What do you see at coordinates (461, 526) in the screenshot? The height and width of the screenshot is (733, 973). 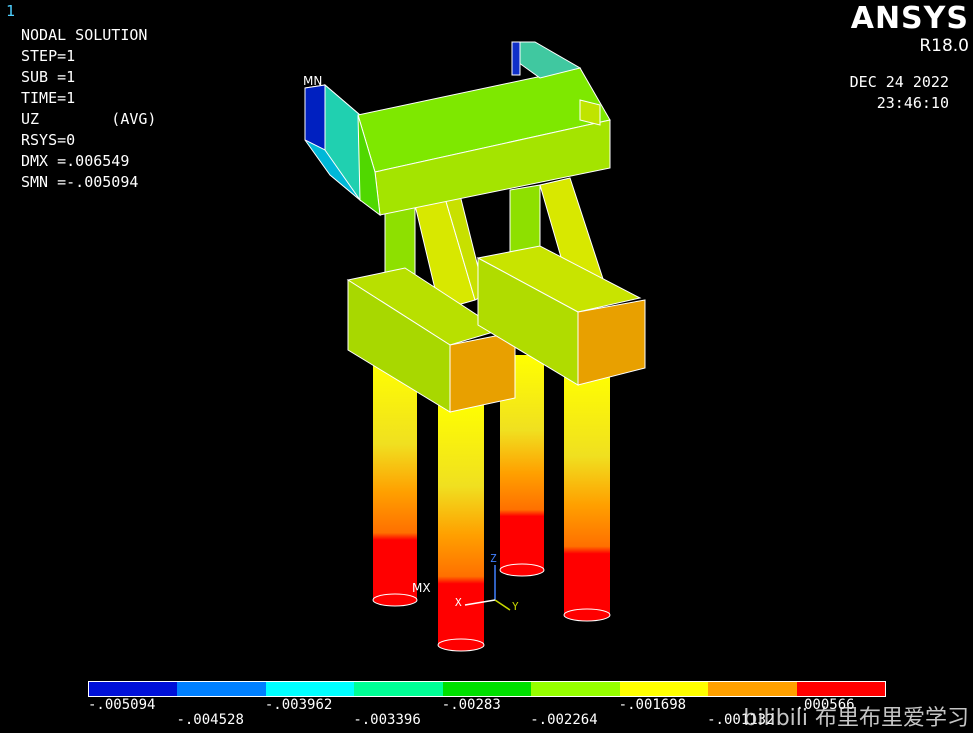 I see `pile-front-center` at bounding box center [461, 526].